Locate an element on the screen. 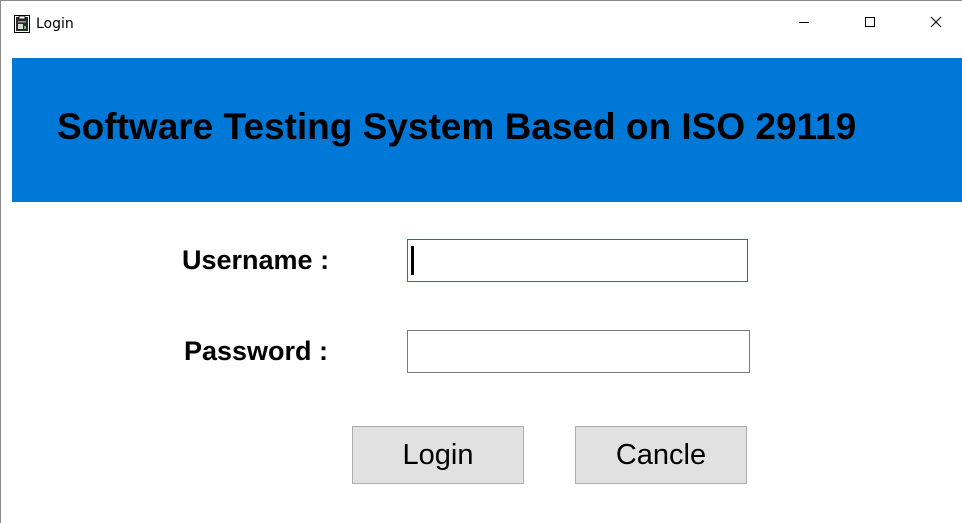 The image size is (962, 523). close-icon is located at coordinates (936, 24).